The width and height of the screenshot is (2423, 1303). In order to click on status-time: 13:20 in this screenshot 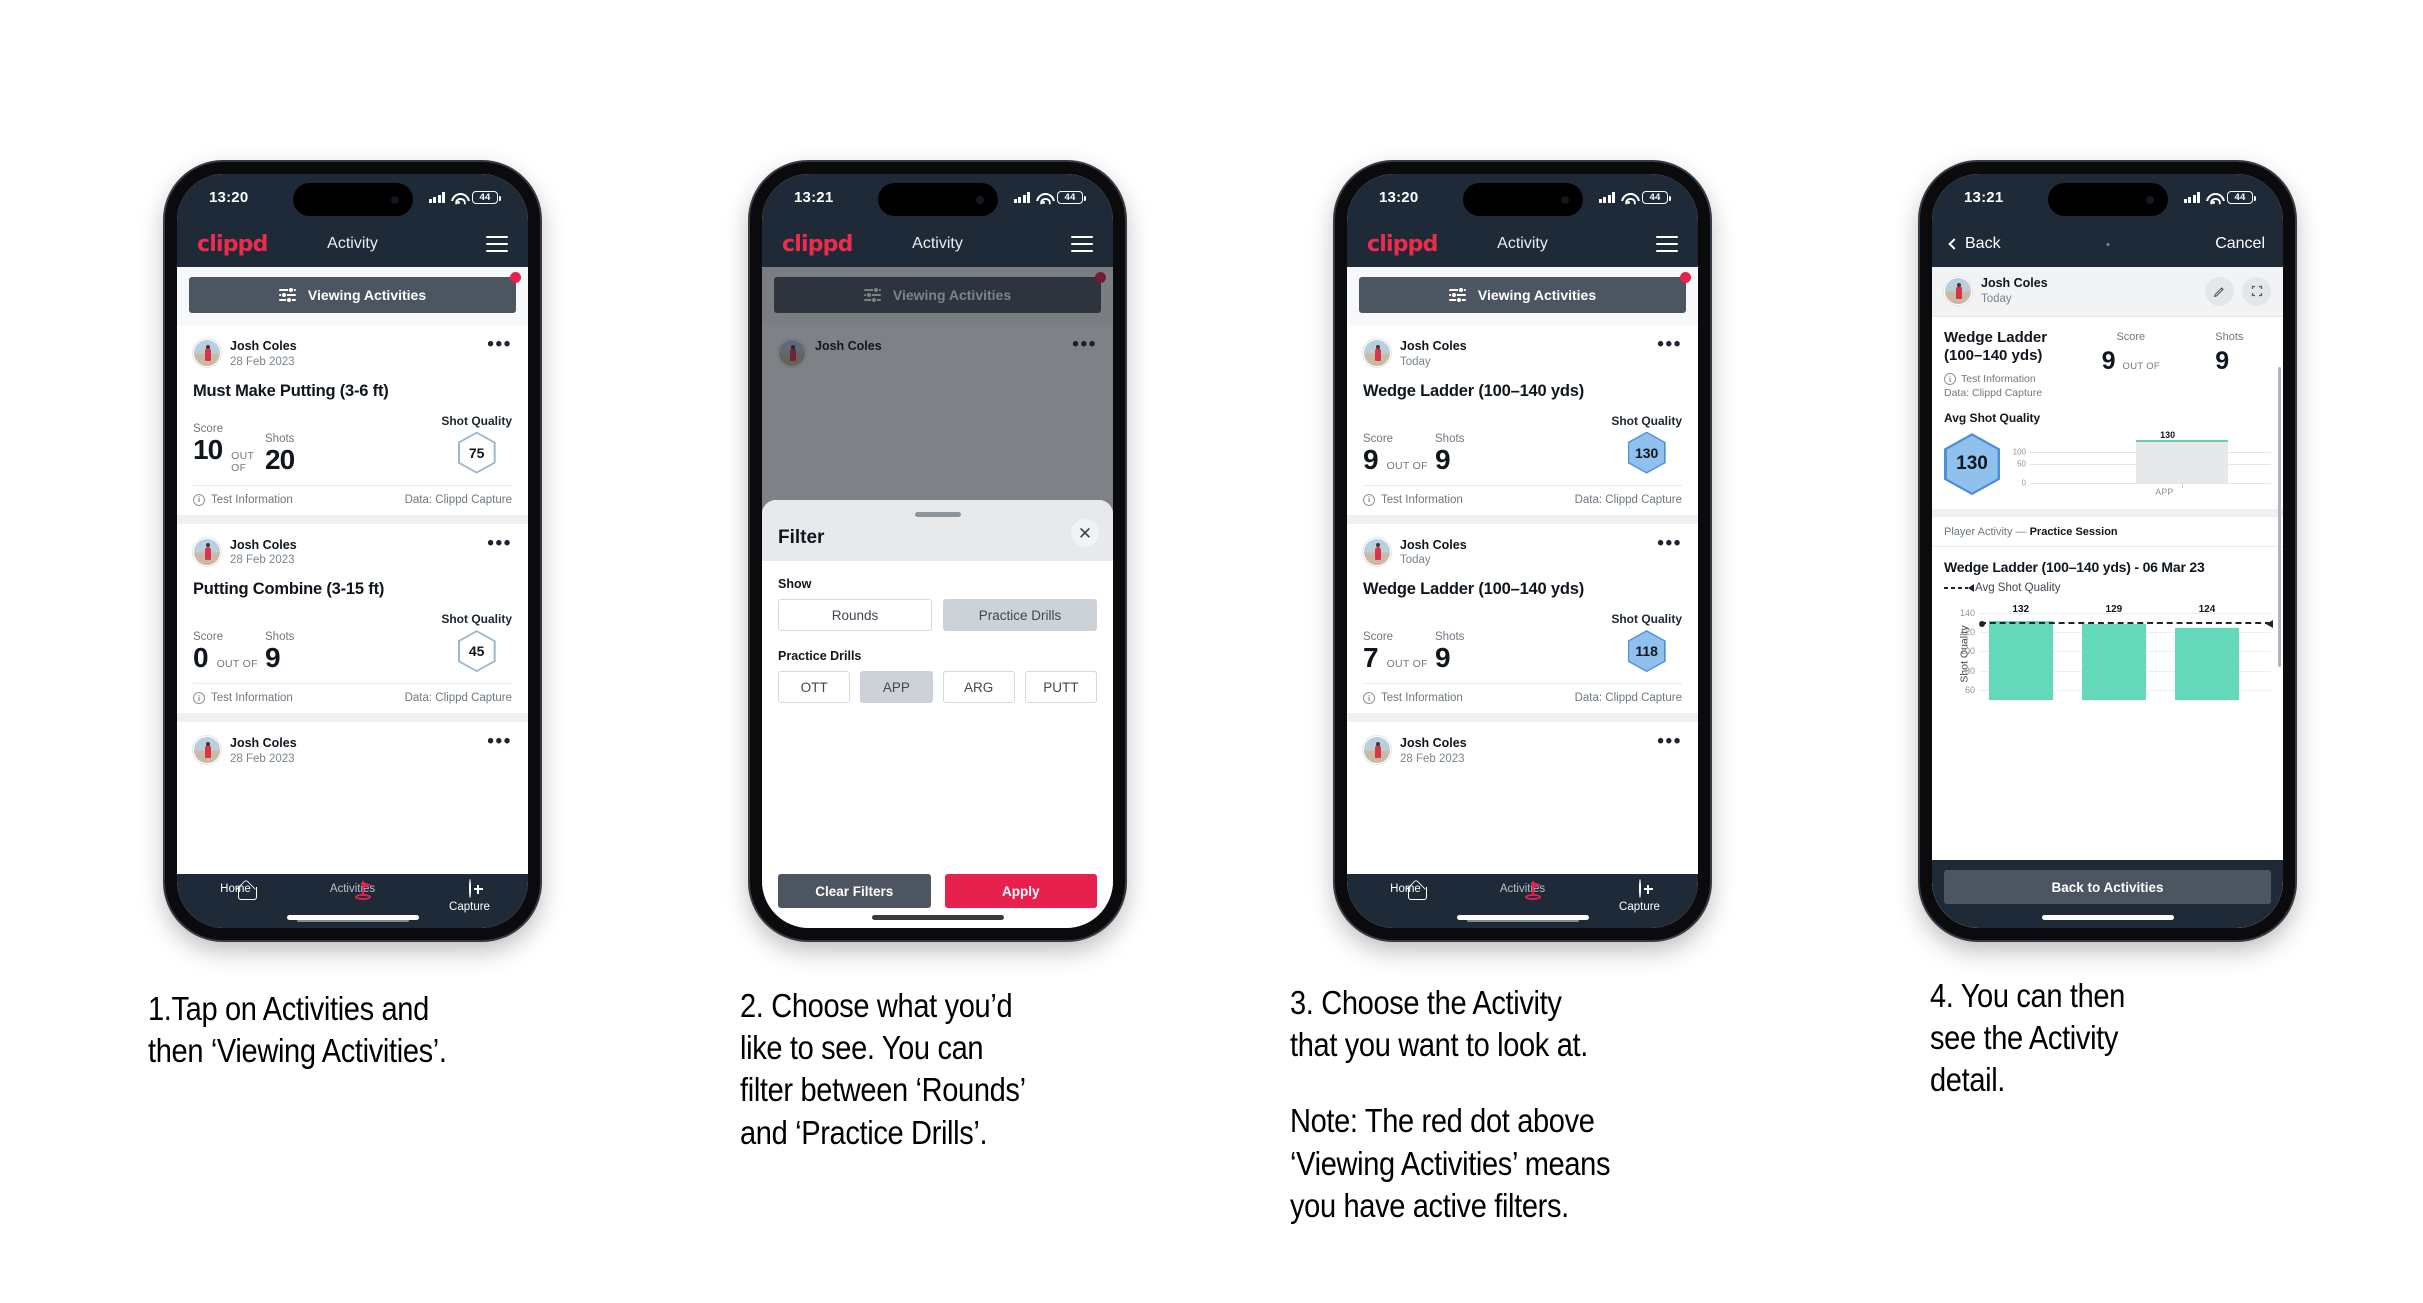, I will do `click(1399, 197)`.